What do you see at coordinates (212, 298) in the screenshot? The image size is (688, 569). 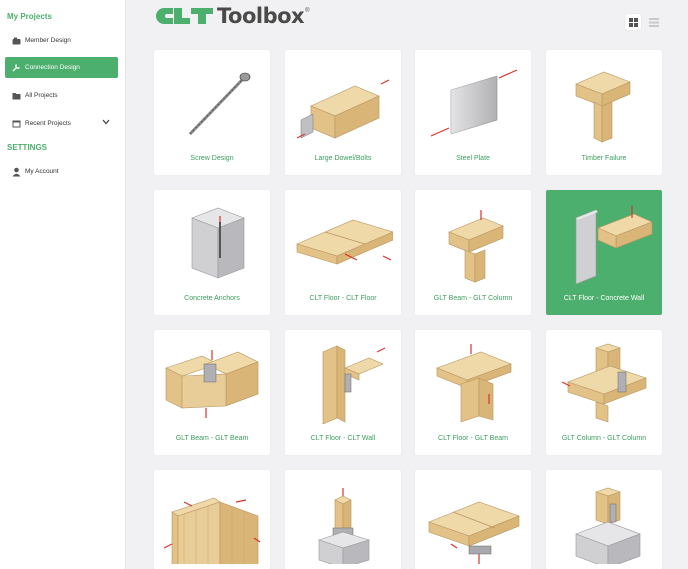 I see `card-label: Concrete Anchors` at bounding box center [212, 298].